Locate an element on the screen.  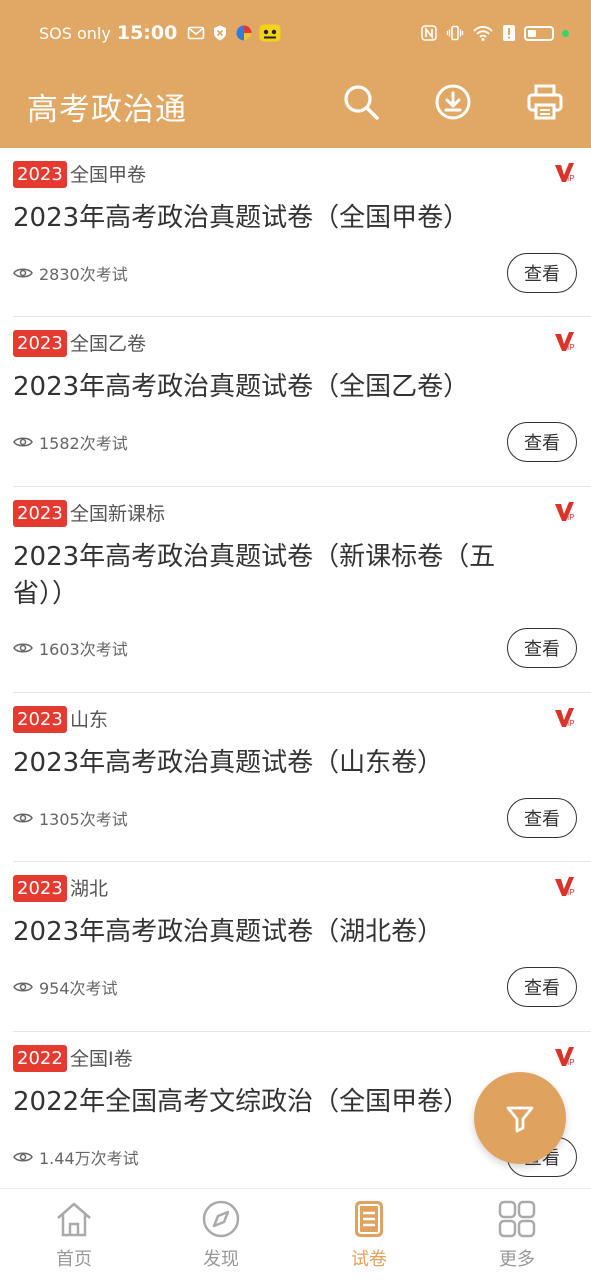
year-badge: 2022 is located at coordinates (40, 1058).